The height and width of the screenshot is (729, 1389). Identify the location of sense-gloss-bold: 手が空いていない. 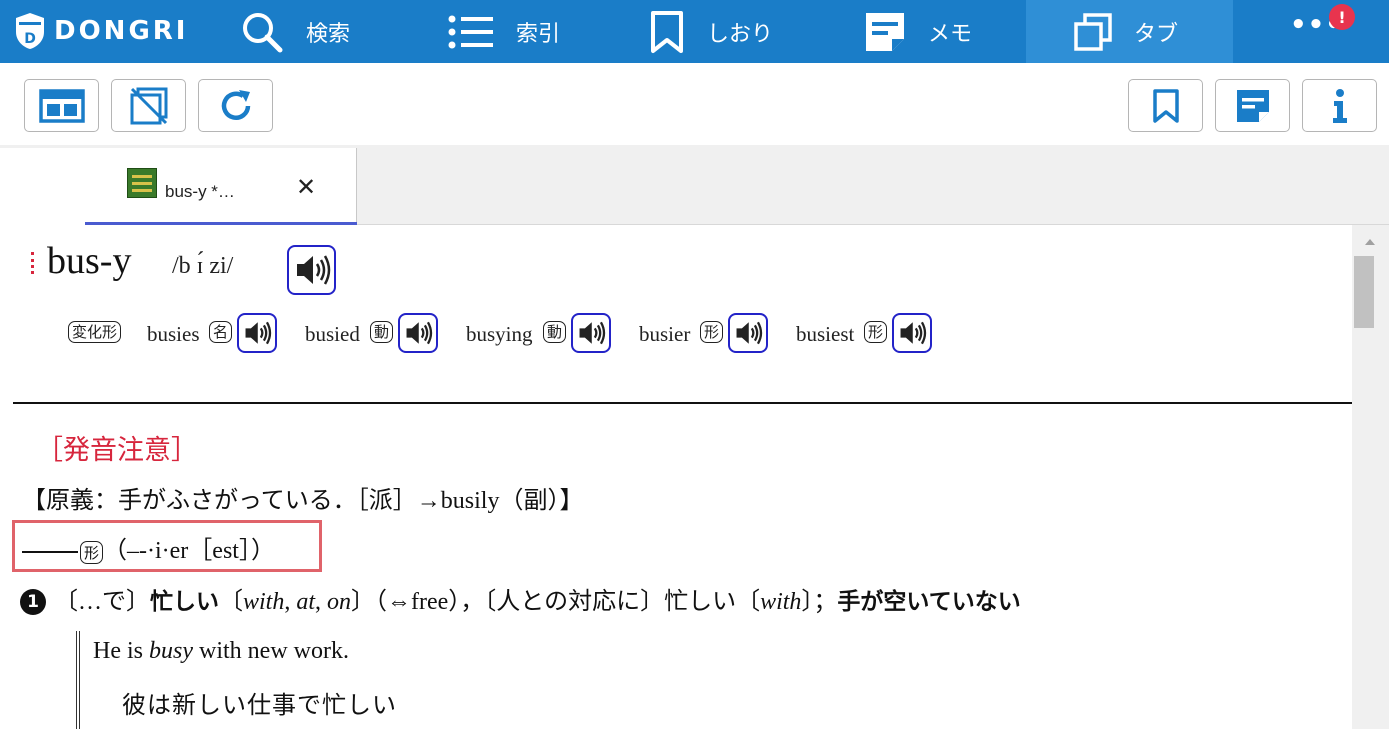
(929, 602).